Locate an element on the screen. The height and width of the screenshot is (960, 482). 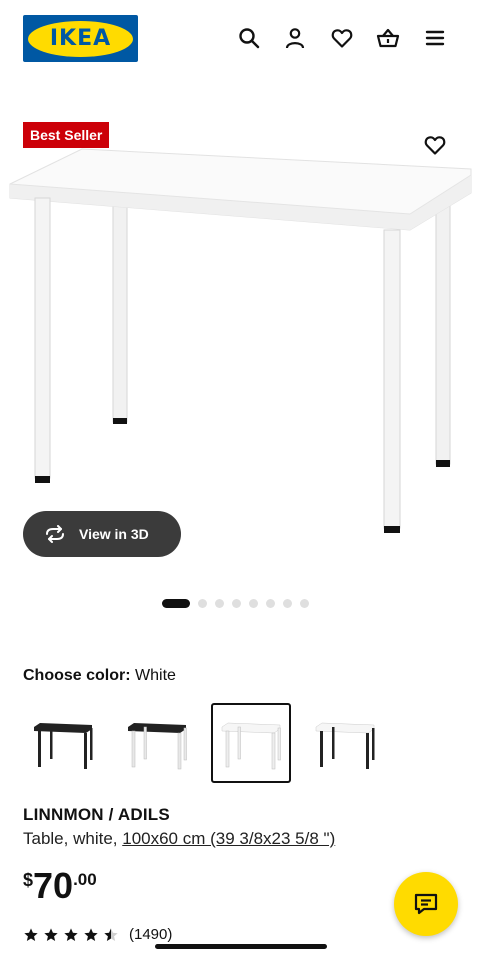
chat-icon is located at coordinates (426, 904).